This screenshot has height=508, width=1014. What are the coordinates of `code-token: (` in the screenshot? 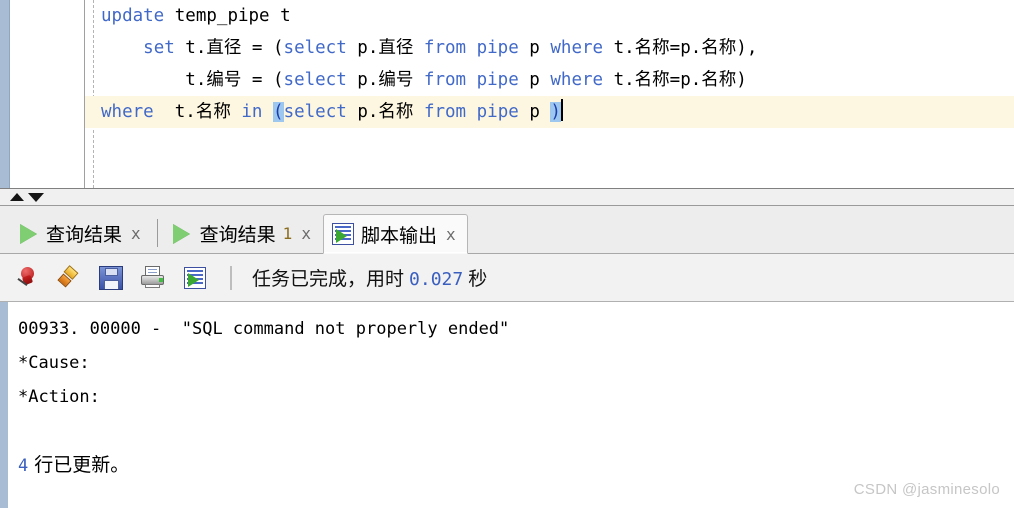 It's located at (278, 112).